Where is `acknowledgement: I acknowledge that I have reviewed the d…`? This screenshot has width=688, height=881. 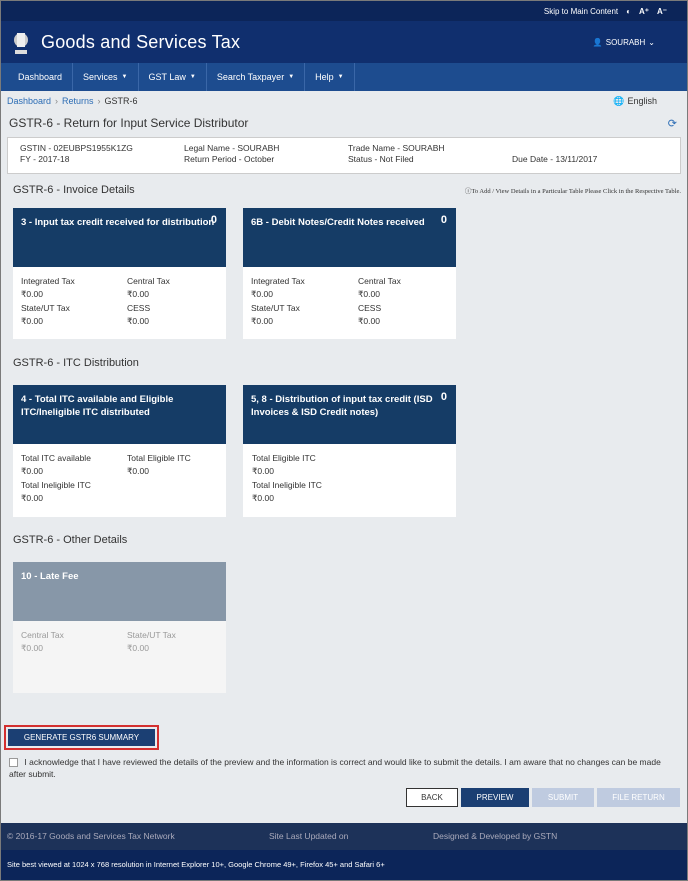 acknowledgement: I acknowledge that I have reviewed the d… is located at coordinates (344, 768).